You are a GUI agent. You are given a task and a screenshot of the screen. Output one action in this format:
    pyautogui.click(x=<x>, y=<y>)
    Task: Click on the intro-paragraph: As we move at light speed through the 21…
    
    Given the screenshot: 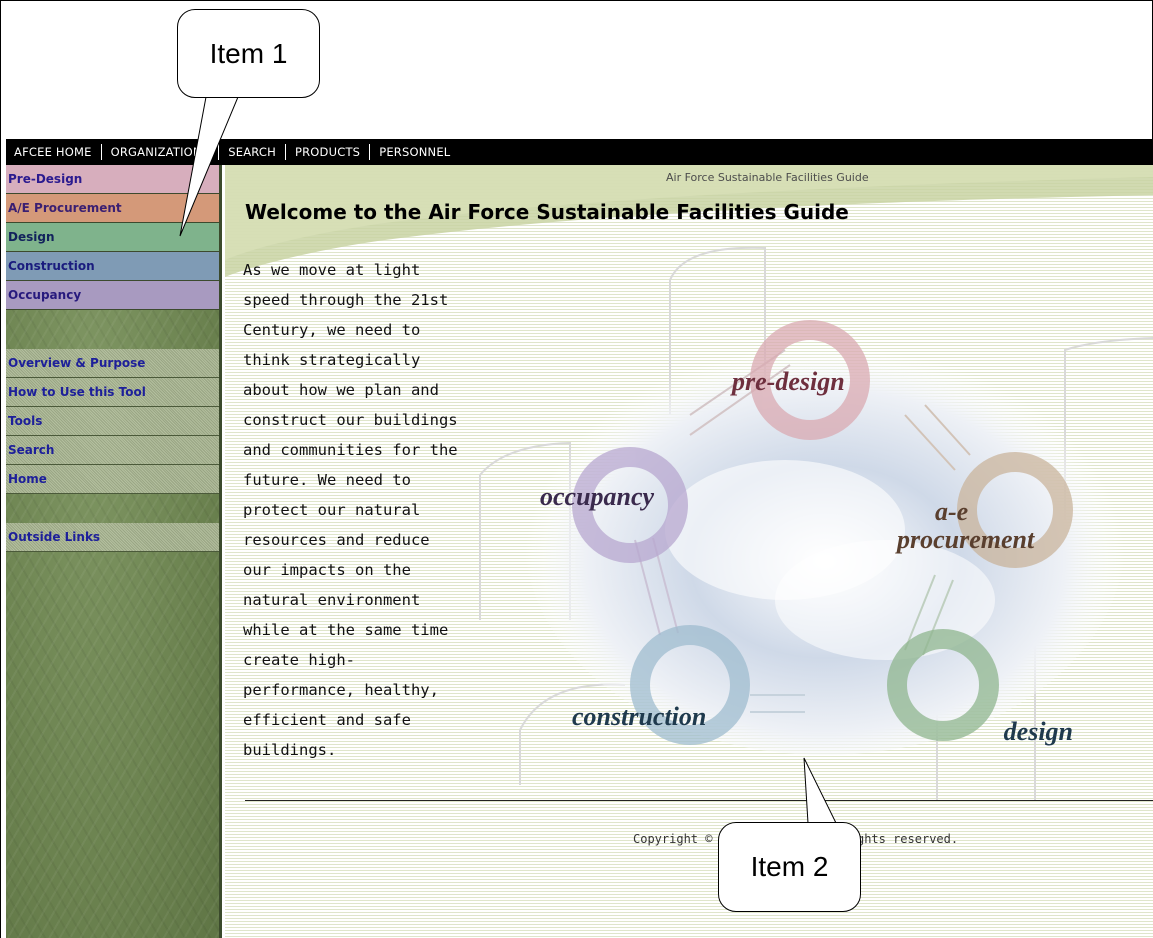 What is the action you would take?
    pyautogui.click(x=360, y=510)
    